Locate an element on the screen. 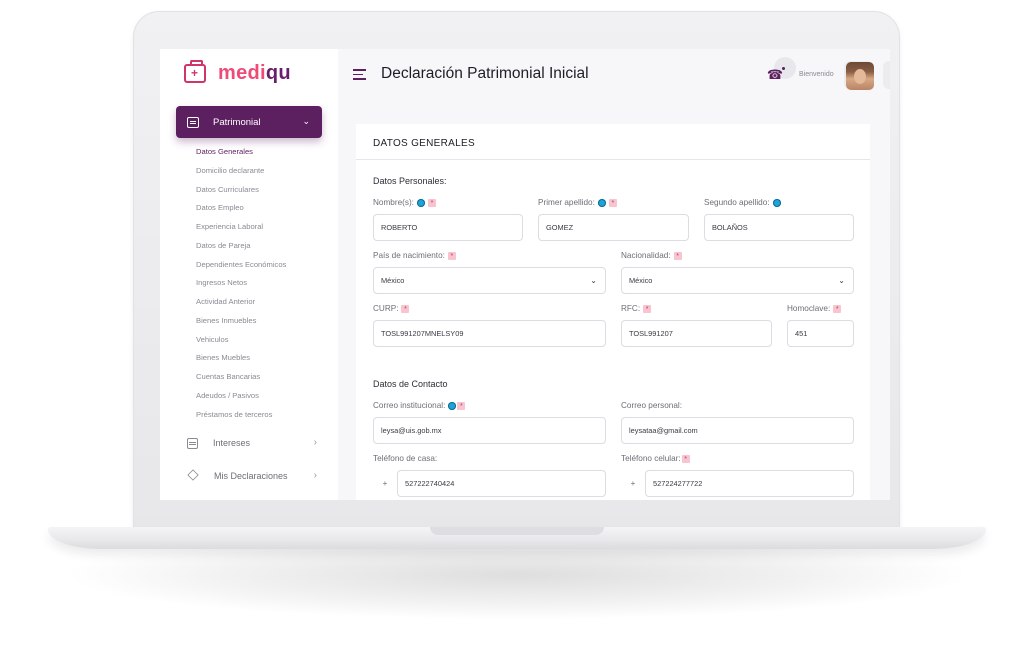 This screenshot has height=653, width=1034. submenu-item: Cuentas Bancarias is located at coordinates (241, 380).